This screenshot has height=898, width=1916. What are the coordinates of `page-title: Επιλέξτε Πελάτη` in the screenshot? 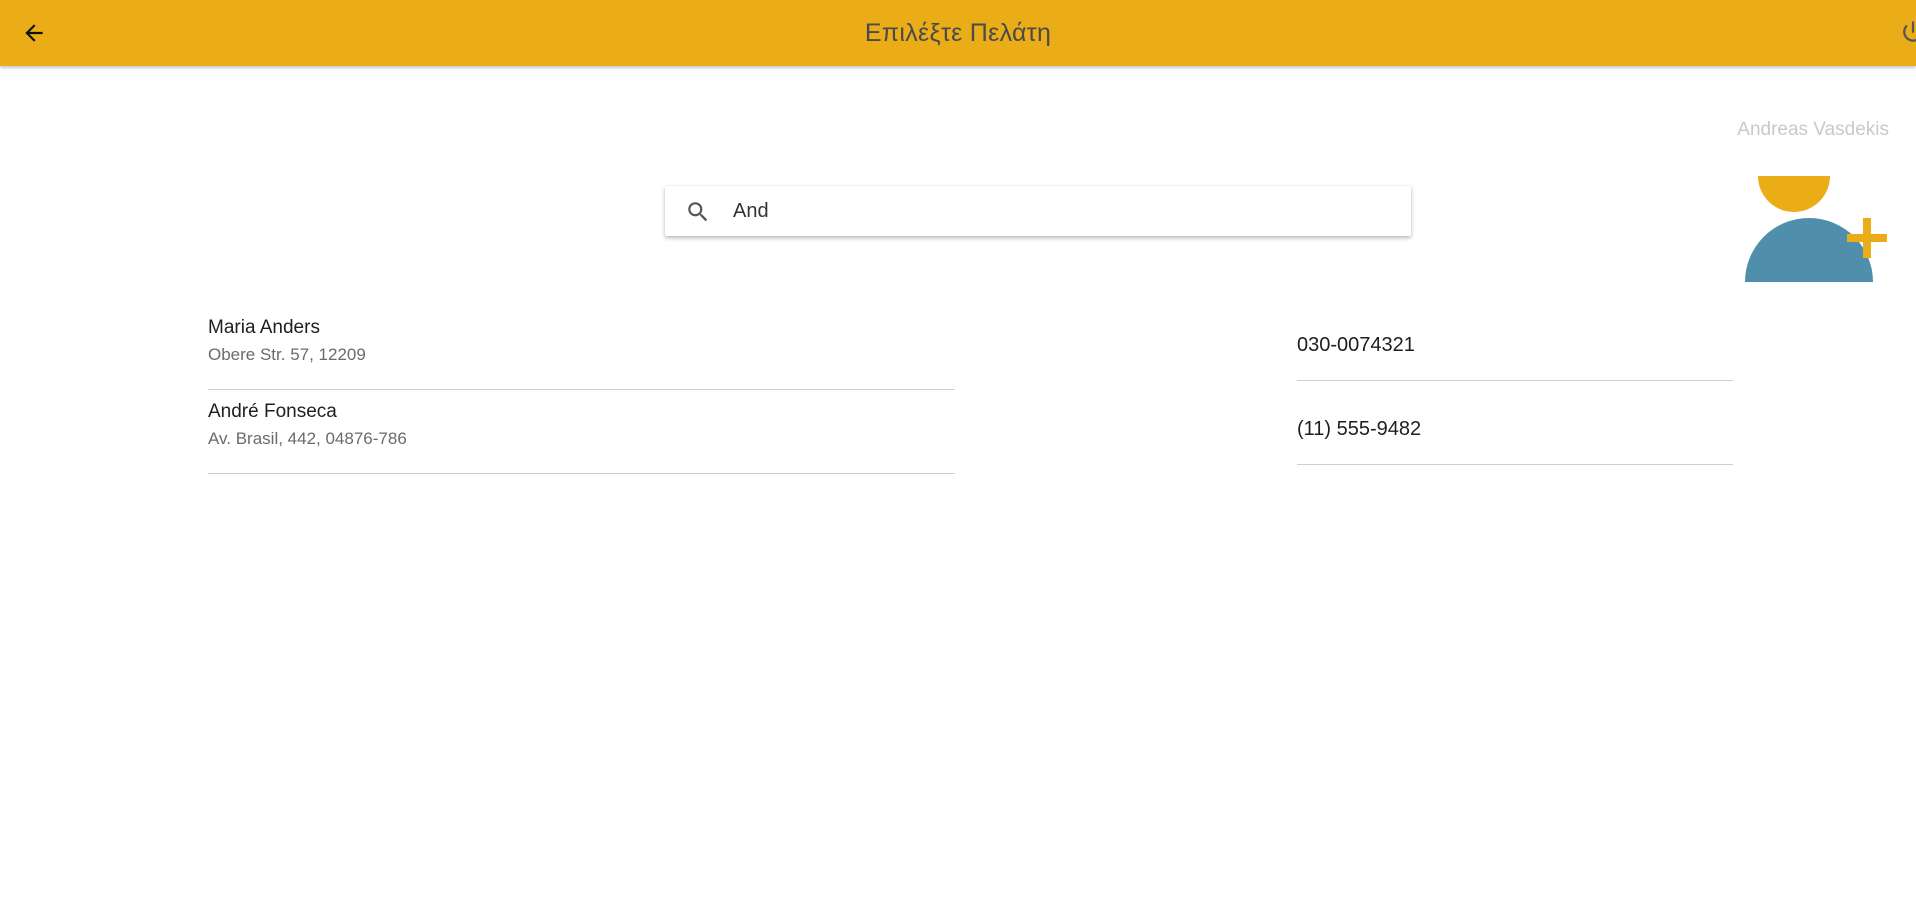 It's located at (958, 33).